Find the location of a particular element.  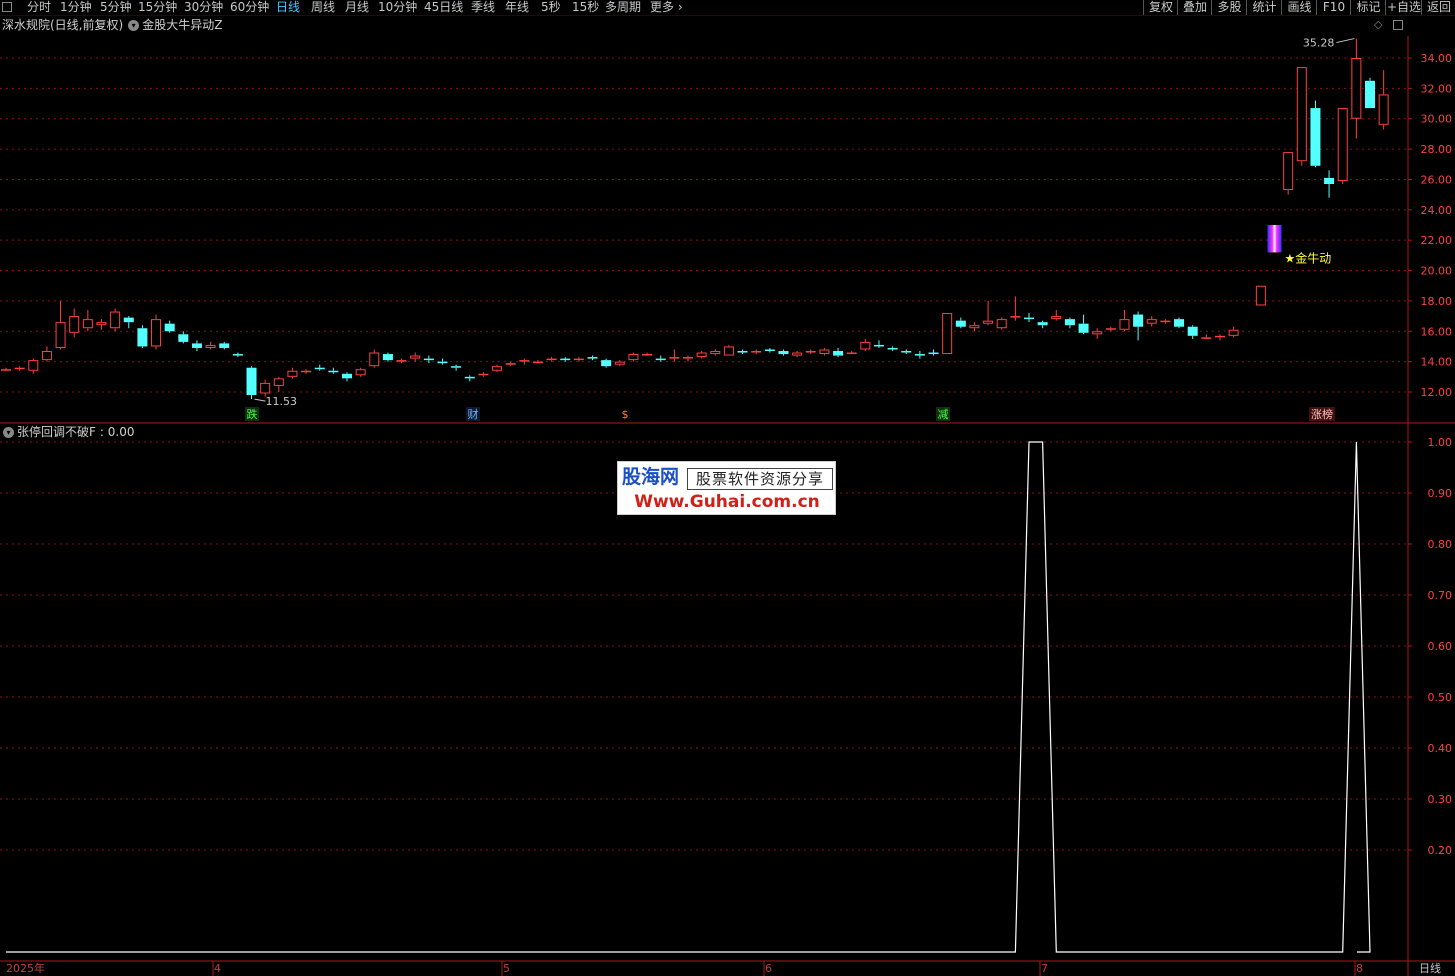

price-tick-label: 14.00 is located at coordinates (1437, 362).